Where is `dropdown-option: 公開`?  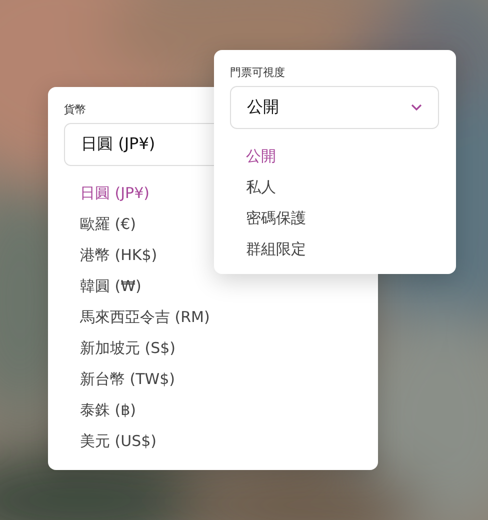
dropdown-option: 公開 is located at coordinates (261, 156).